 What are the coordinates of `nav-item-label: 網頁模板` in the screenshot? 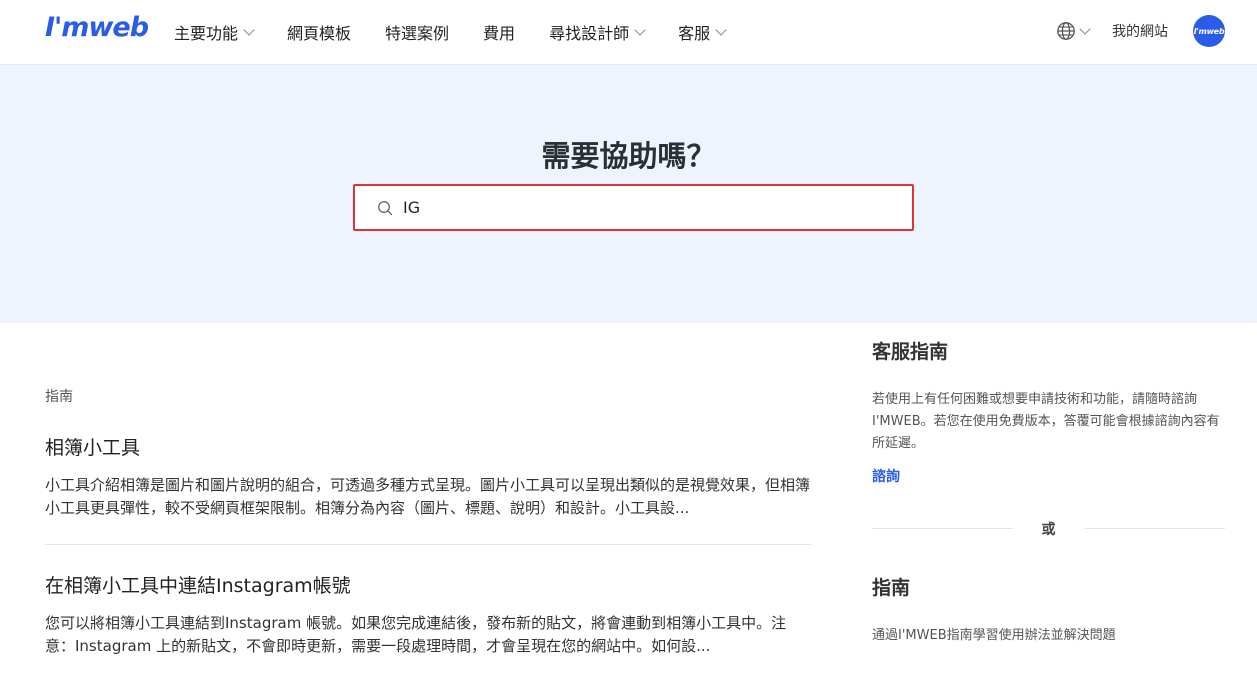 It's located at (319, 33).